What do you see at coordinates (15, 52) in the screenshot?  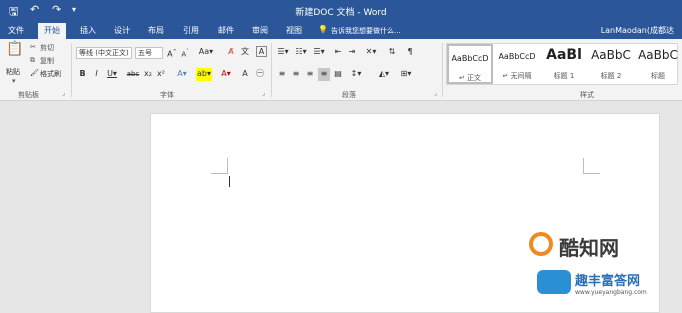 I see `paste-icon: 📋` at bounding box center [15, 52].